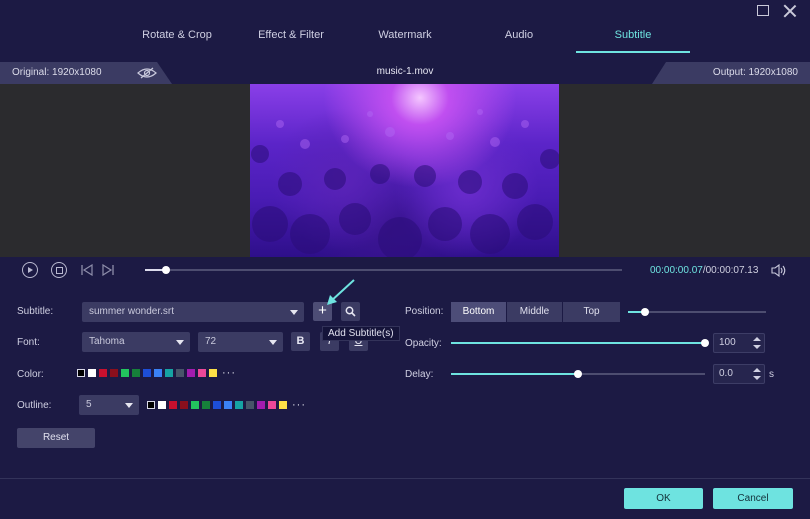 This screenshot has width=810, height=519. What do you see at coordinates (779, 270) in the screenshot?
I see `volume-icon` at bounding box center [779, 270].